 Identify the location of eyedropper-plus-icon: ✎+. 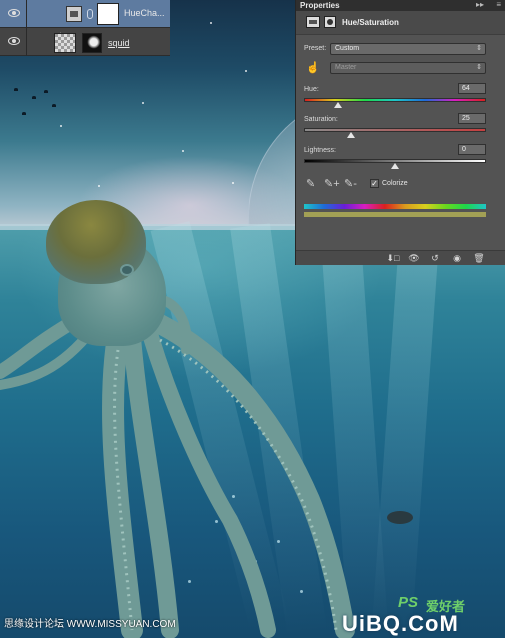
(332, 184).